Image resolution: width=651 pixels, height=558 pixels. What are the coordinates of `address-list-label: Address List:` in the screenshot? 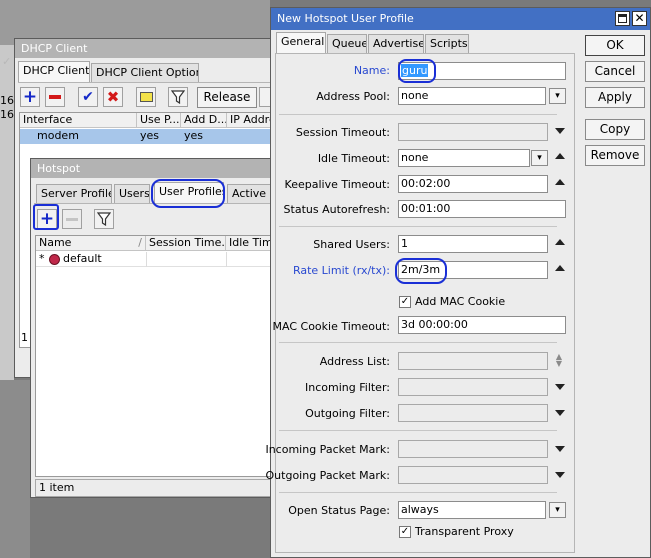 It's located at (354, 361).